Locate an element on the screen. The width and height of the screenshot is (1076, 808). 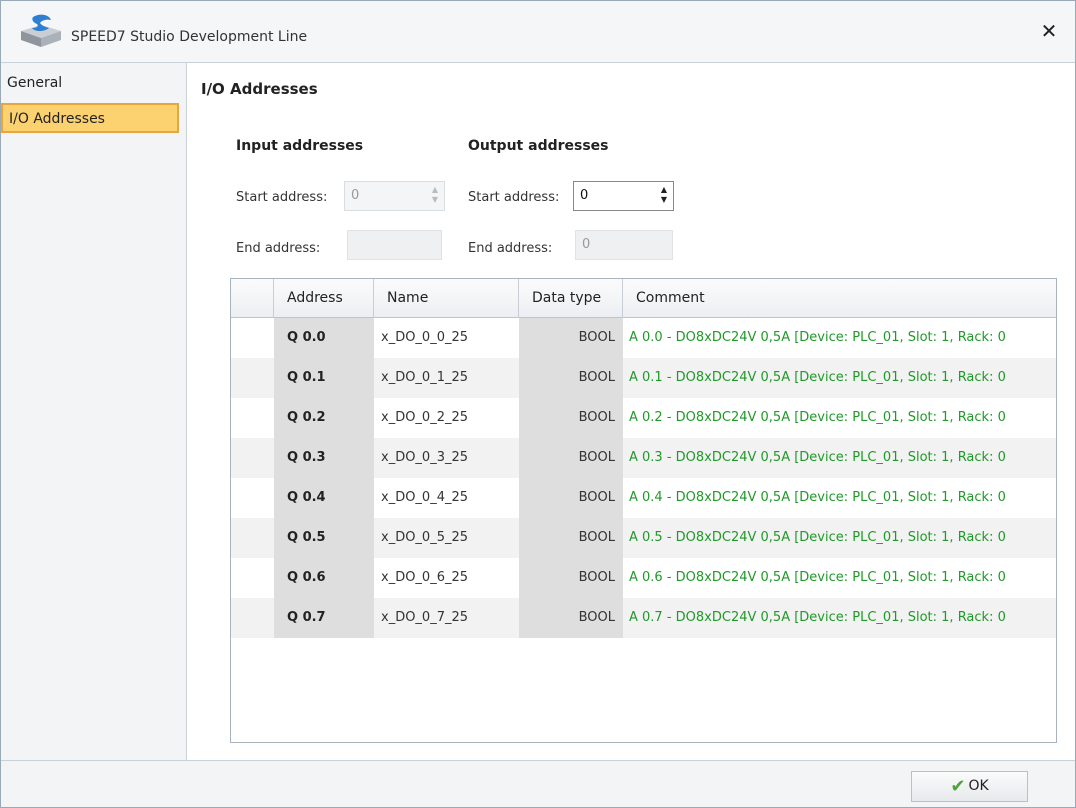
cell-name: x_DO_0_0_25 is located at coordinates (446, 338).